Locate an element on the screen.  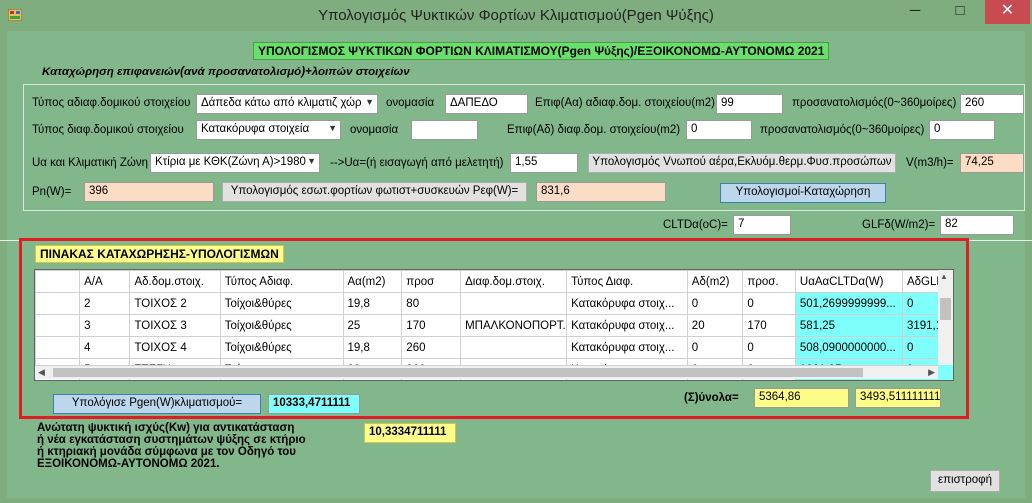
opaque-type-label: Τύπος αδιαφ.δομικού στοιχείου is located at coordinates (111, 103).